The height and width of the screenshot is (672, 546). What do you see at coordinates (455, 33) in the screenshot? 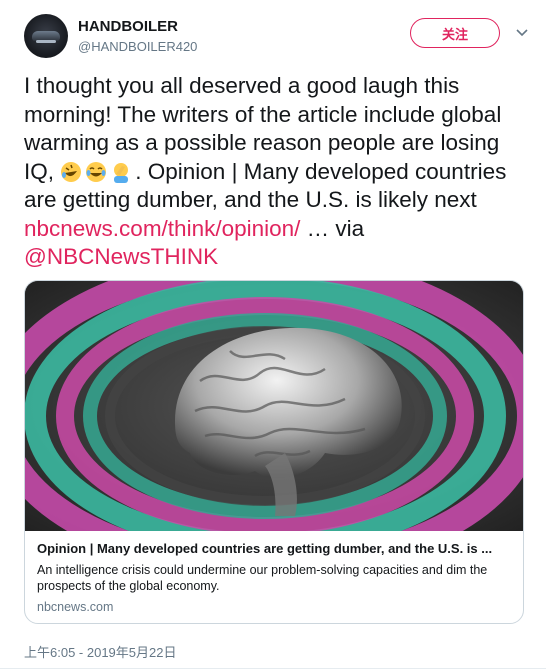
I see `follow-button: 关注` at bounding box center [455, 33].